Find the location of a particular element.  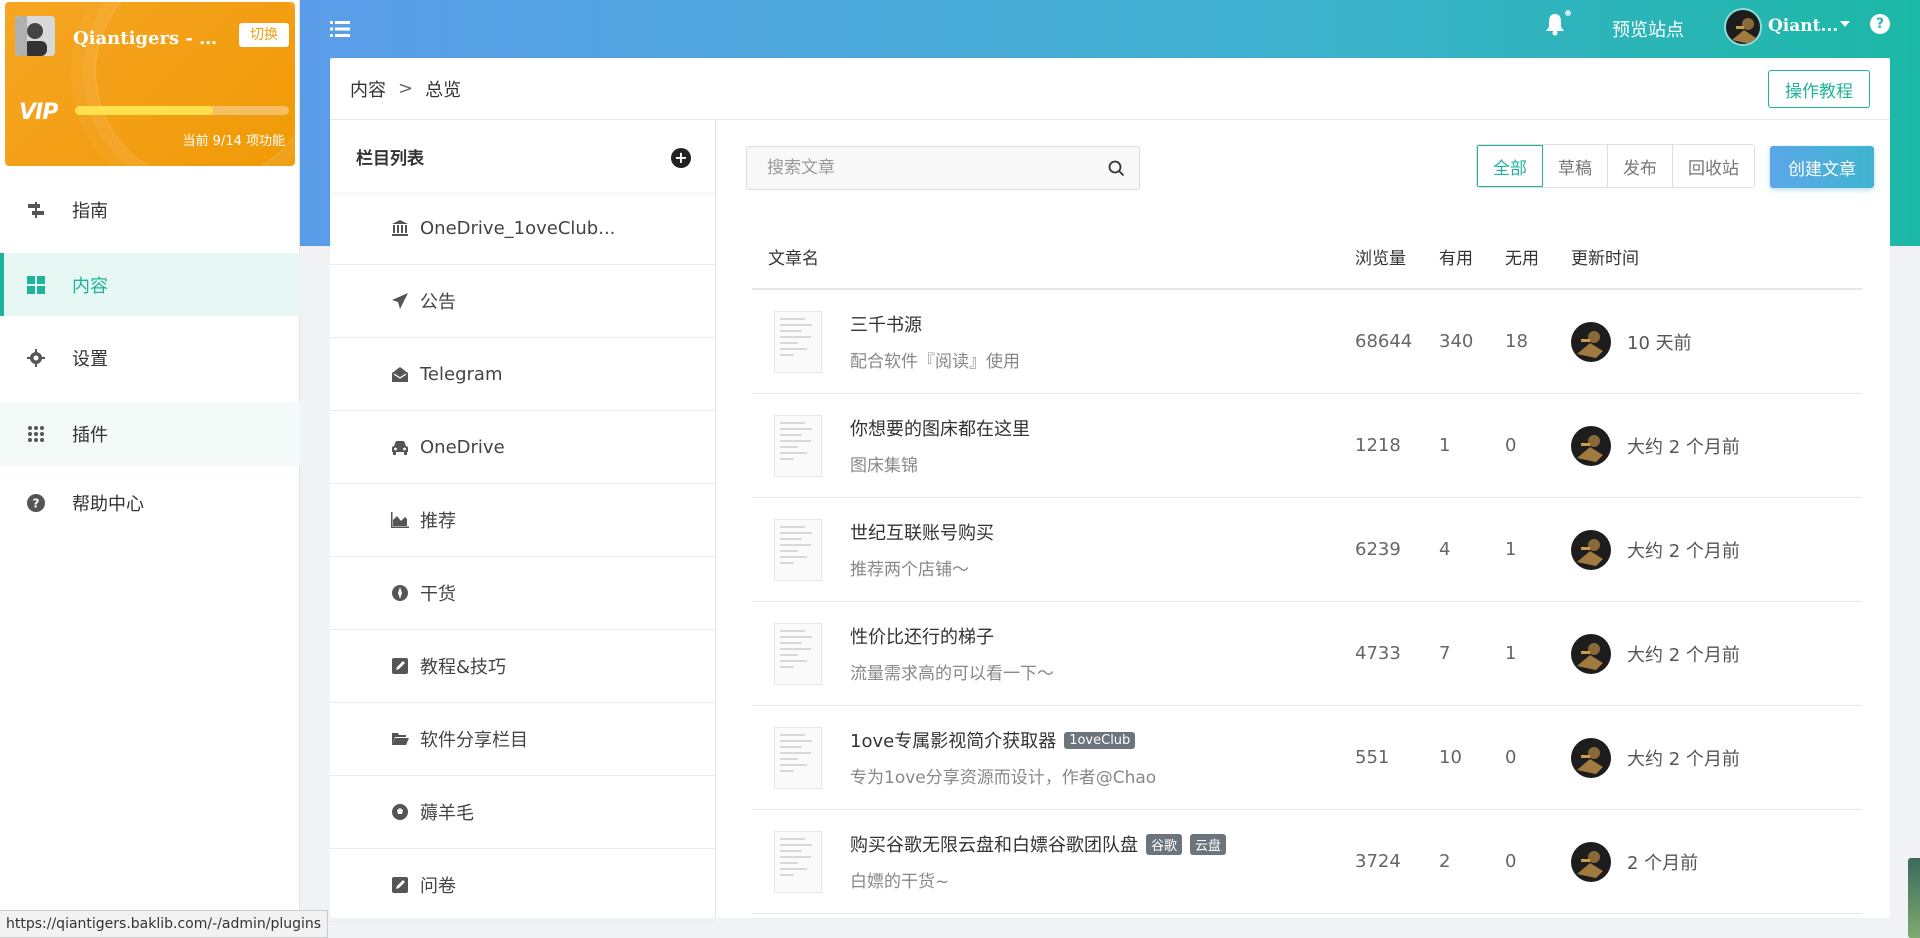

scroll-handle is located at coordinates (1914, 898).